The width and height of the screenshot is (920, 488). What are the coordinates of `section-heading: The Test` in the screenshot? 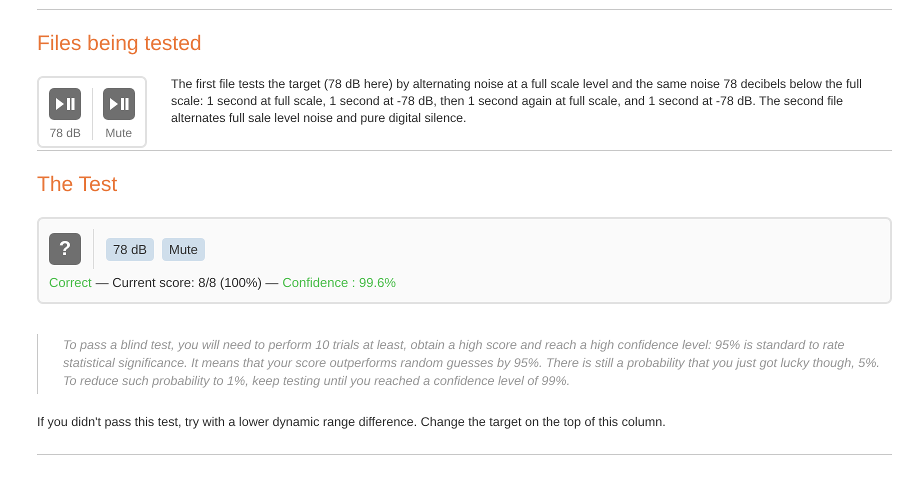 It's located at (77, 185).